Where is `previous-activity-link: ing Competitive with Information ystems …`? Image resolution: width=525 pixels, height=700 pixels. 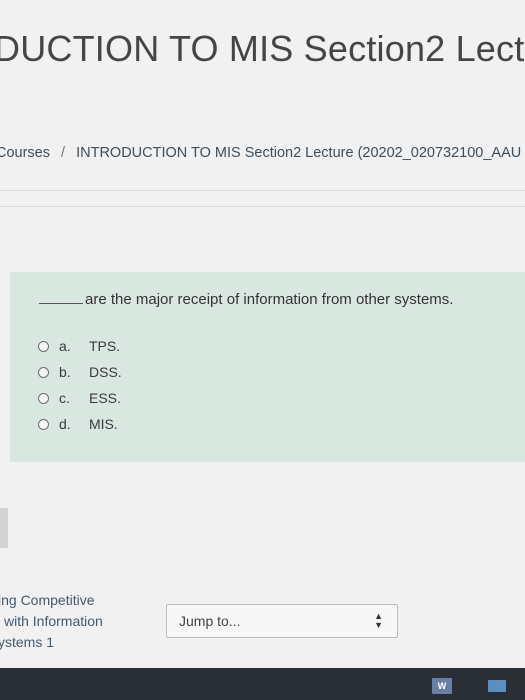
previous-activity-link: ing Competitive with Information ystems … is located at coordinates (51, 621).